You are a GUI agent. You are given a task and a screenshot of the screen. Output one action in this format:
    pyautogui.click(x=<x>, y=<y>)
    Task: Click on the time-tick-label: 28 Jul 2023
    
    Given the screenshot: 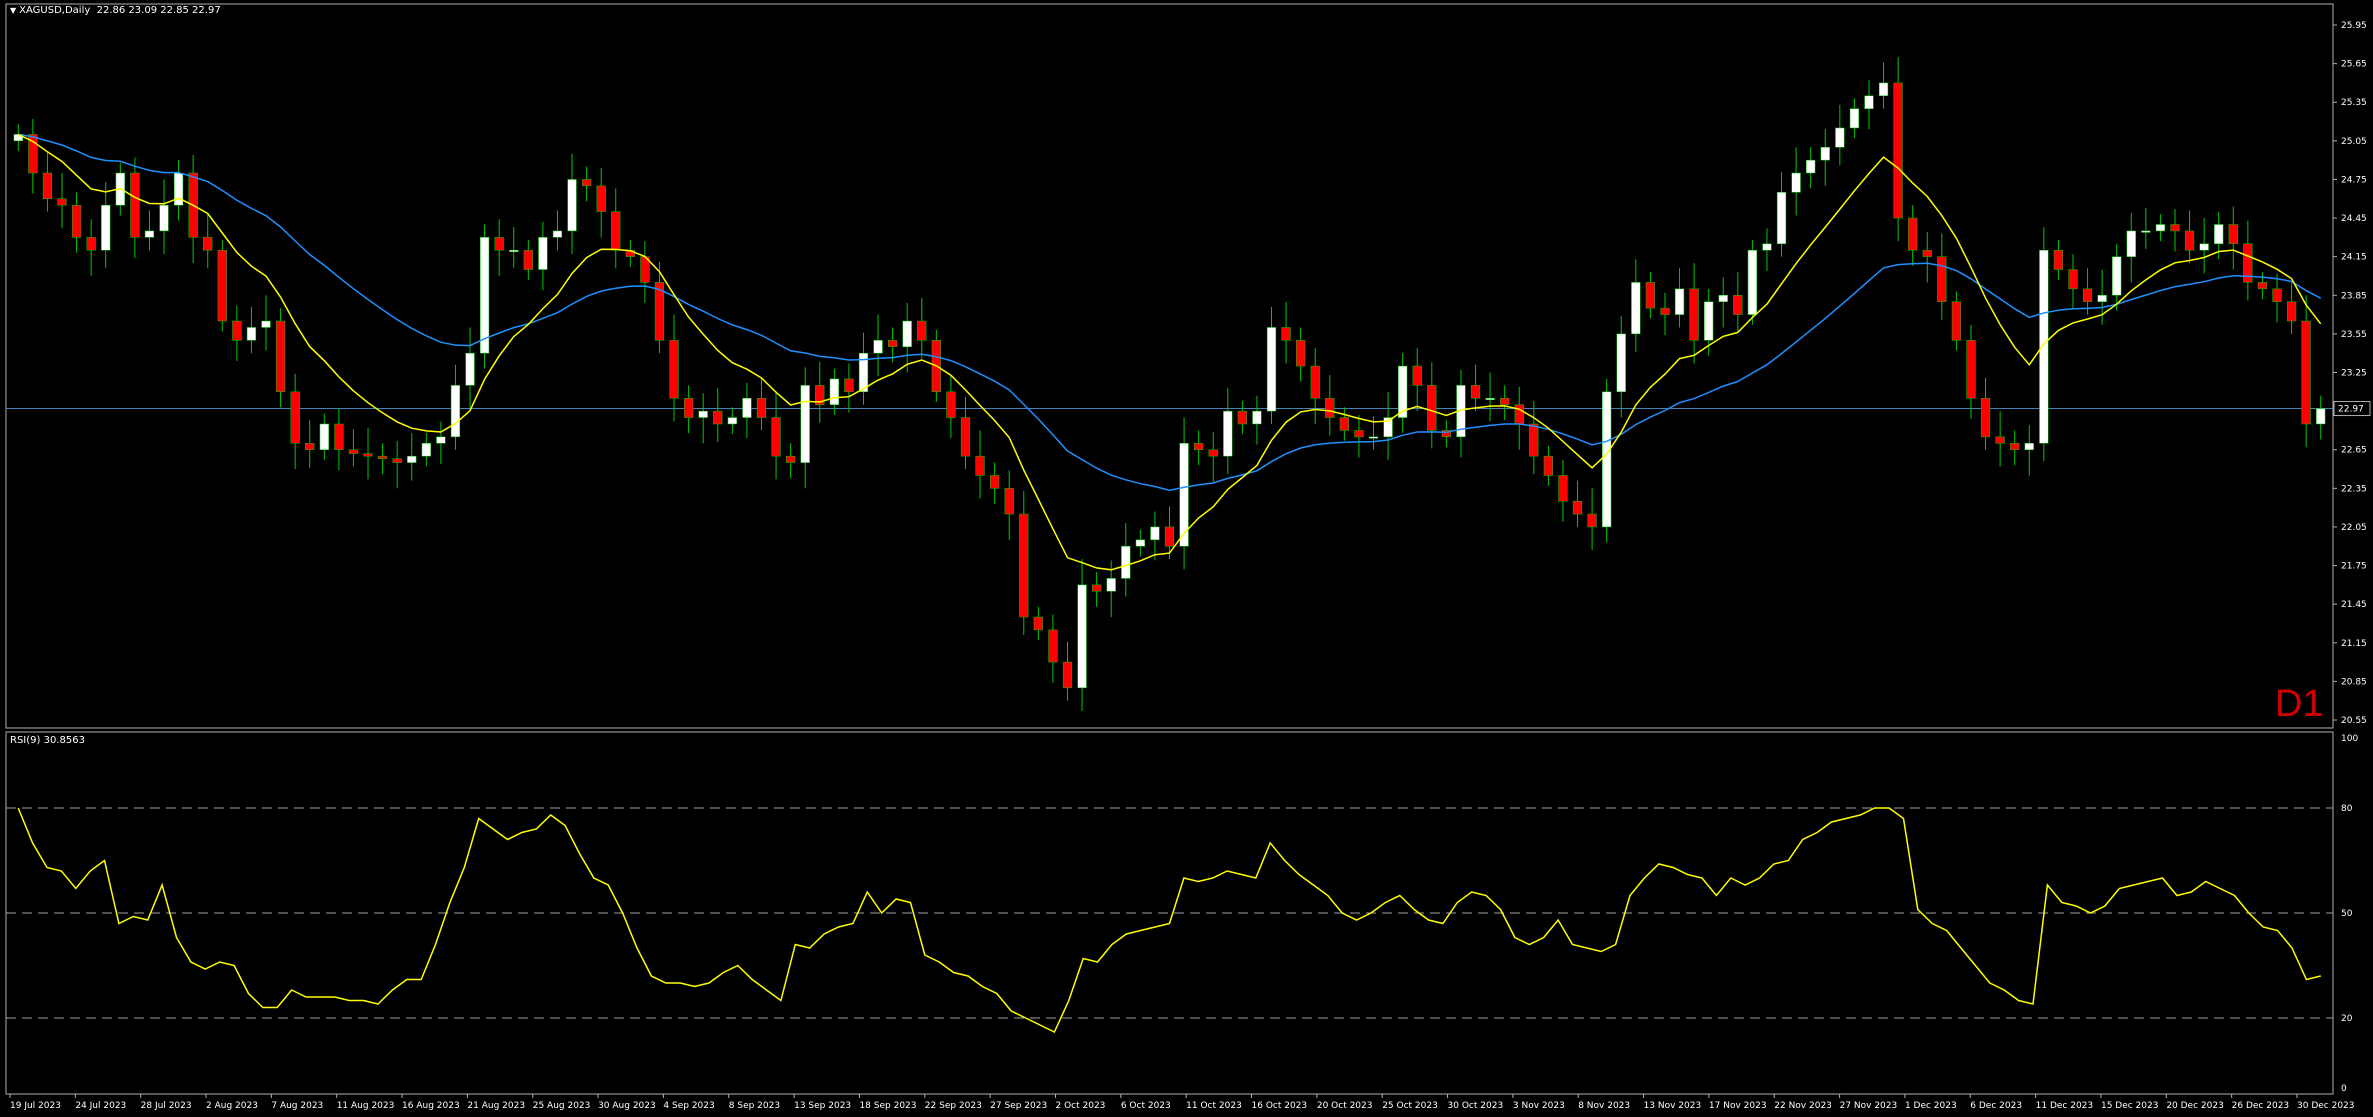 What is the action you would take?
    pyautogui.click(x=166, y=1106)
    